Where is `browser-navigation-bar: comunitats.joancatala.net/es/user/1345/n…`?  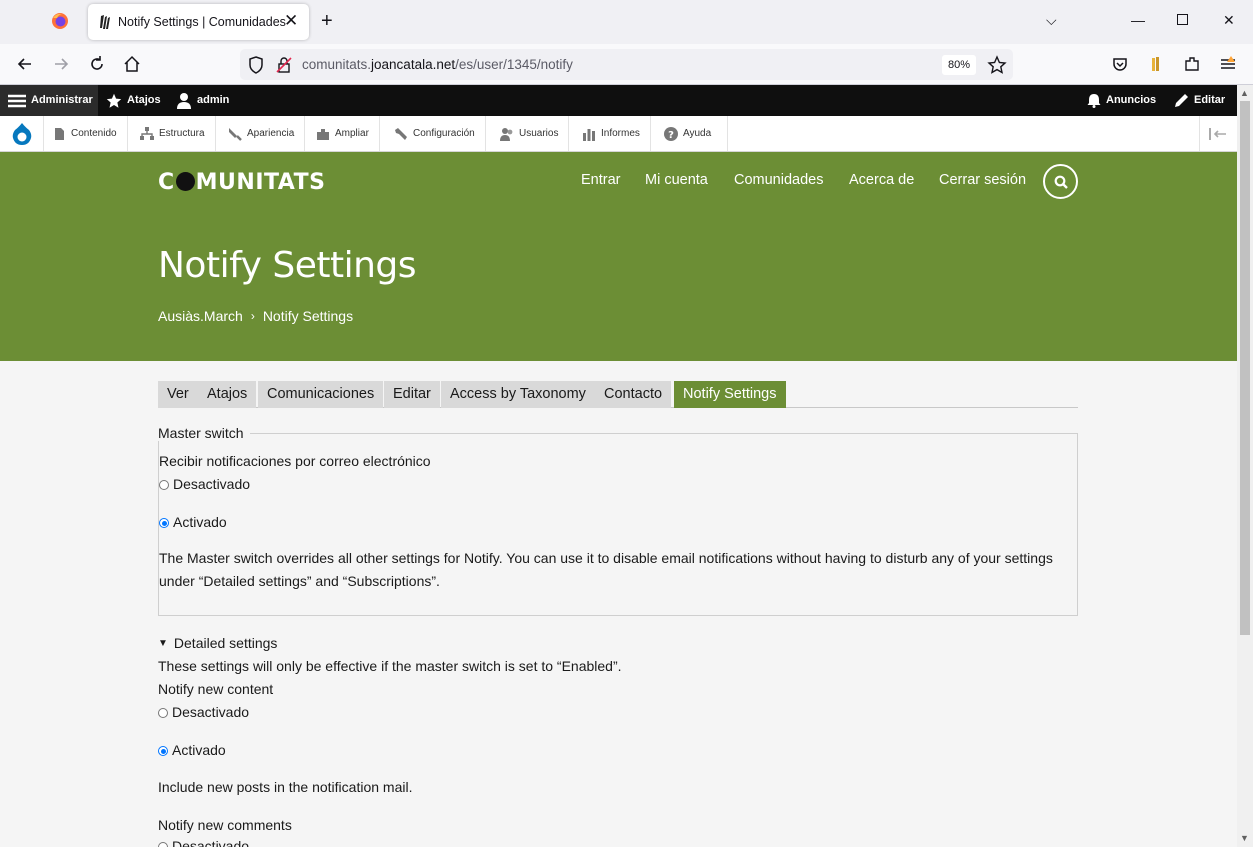
browser-navigation-bar: comunitats.joancatala.net/es/user/1345/n… is located at coordinates (626, 64).